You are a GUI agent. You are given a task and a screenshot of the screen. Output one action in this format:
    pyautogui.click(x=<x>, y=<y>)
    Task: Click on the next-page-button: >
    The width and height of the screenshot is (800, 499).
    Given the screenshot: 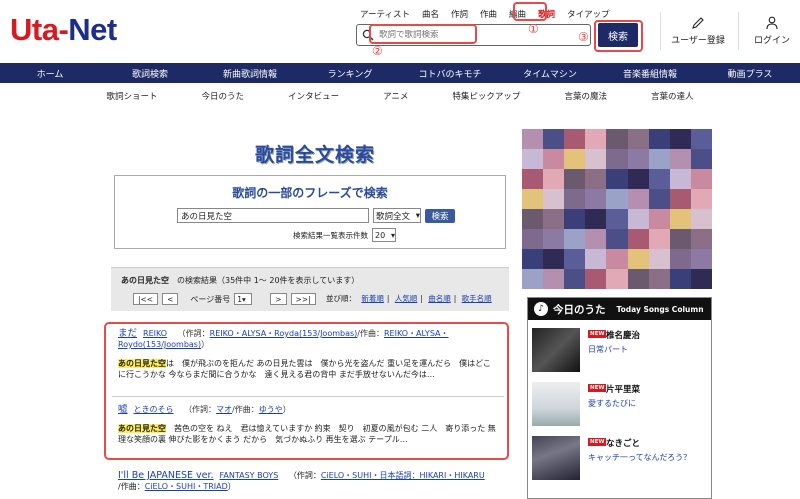 What is the action you would take?
    pyautogui.click(x=278, y=299)
    